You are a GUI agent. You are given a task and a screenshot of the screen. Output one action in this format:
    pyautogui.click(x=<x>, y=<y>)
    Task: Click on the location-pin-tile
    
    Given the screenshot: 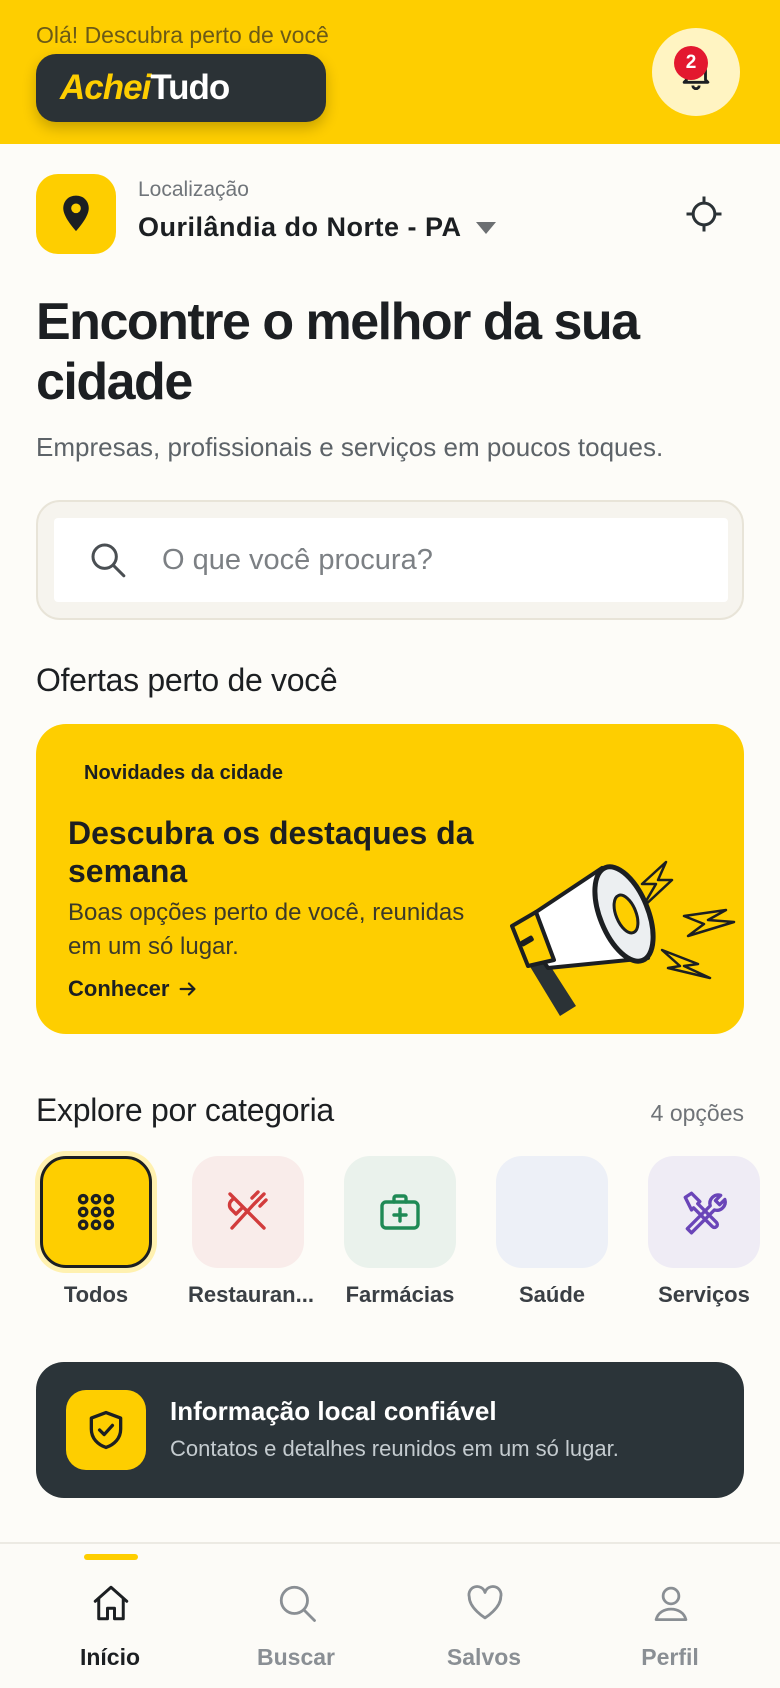 What is the action you would take?
    pyautogui.click(x=76, y=214)
    